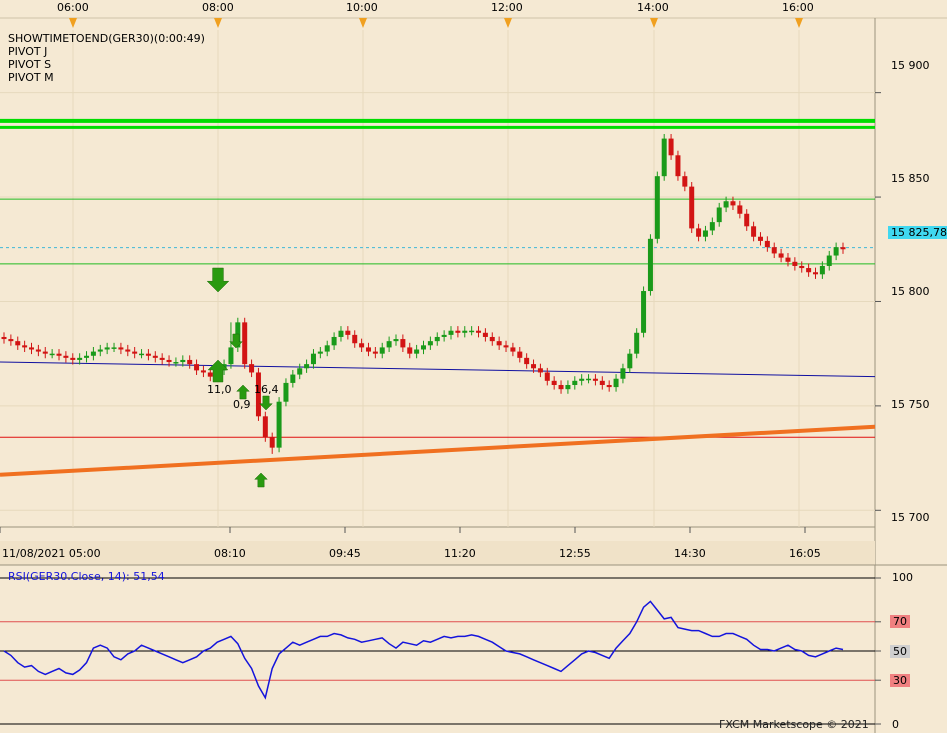 This screenshot has width=947, height=733. What do you see at coordinates (910, 65) in the screenshot?
I see `price-tick: 15 900` at bounding box center [910, 65].